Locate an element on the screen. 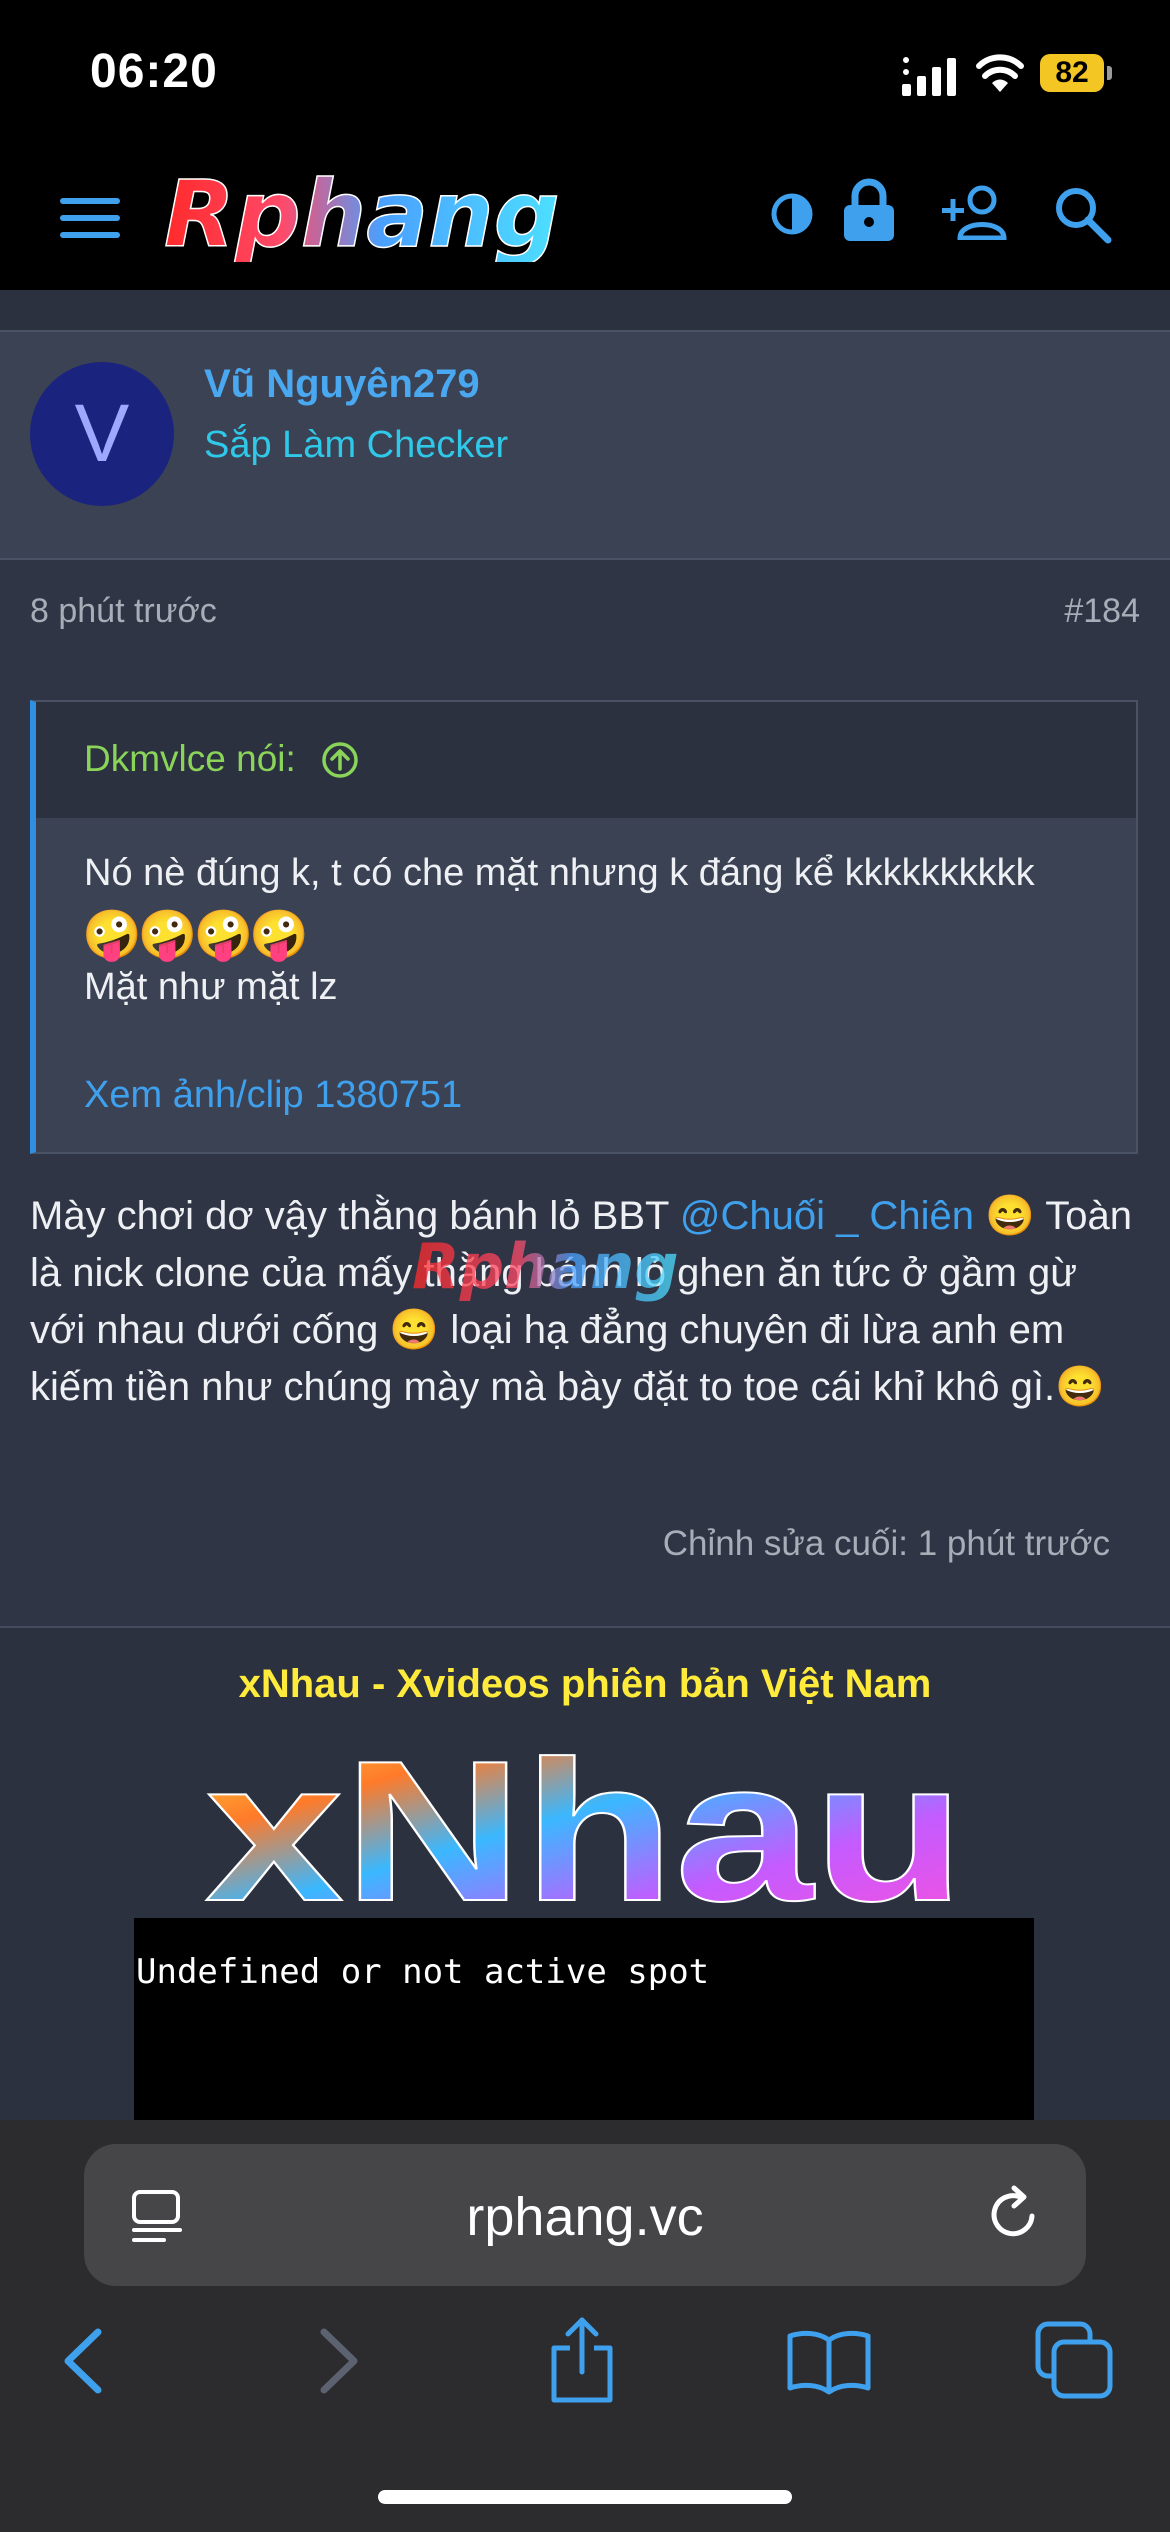 This screenshot has height=2532, width=1170. quote-text-line: Mặt như mặt lz is located at coordinates (211, 987).